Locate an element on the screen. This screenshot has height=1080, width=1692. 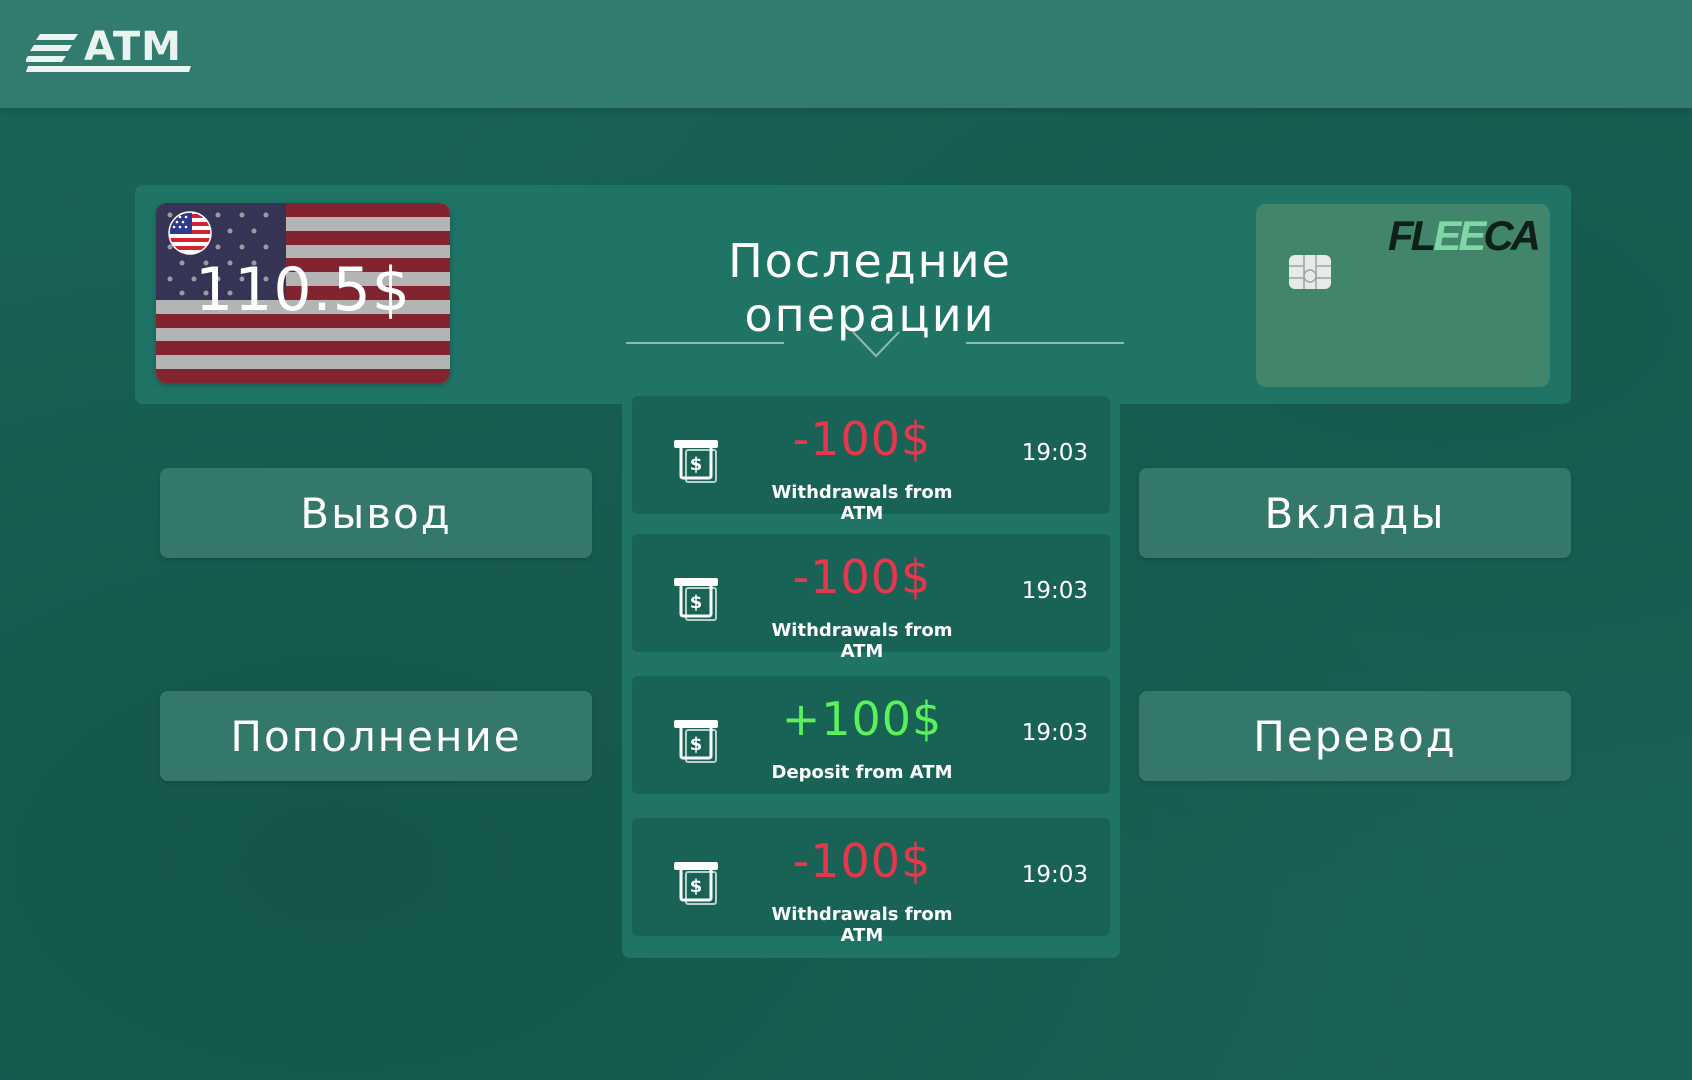
operation-description: Deposit from ATM is located at coordinates (862, 772).